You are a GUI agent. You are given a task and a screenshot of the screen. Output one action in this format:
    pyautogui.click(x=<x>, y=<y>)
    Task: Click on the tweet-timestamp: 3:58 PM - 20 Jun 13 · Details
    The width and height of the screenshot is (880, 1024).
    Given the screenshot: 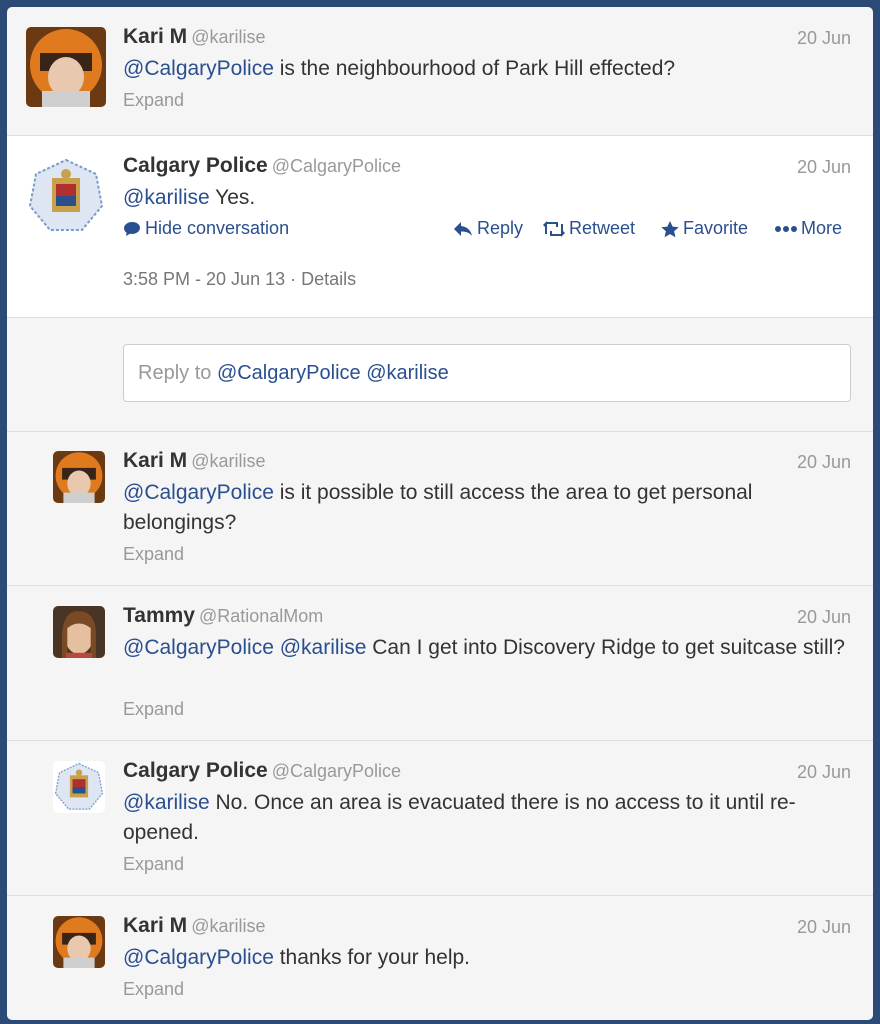 What is the action you would take?
    pyautogui.click(x=240, y=279)
    